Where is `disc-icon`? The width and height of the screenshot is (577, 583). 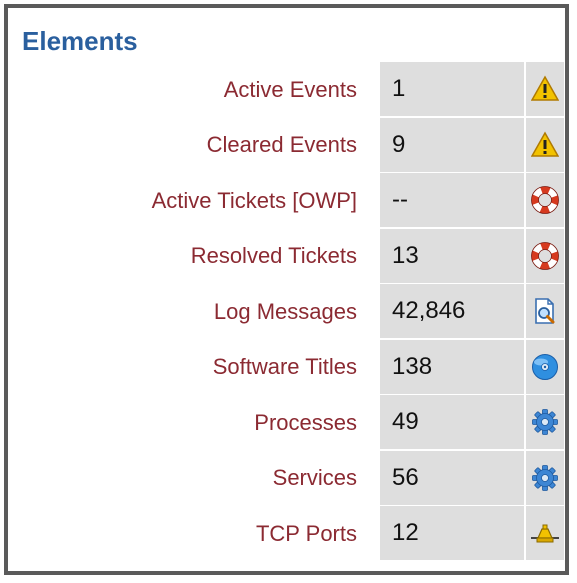 disc-icon is located at coordinates (545, 366).